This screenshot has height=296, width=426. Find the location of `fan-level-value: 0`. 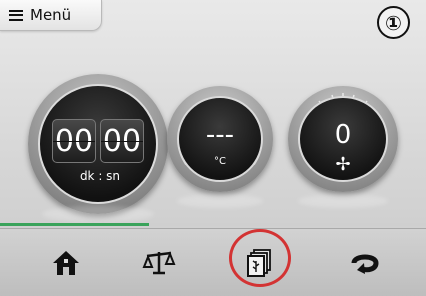

fan-level-value: 0 is located at coordinates (343, 135).